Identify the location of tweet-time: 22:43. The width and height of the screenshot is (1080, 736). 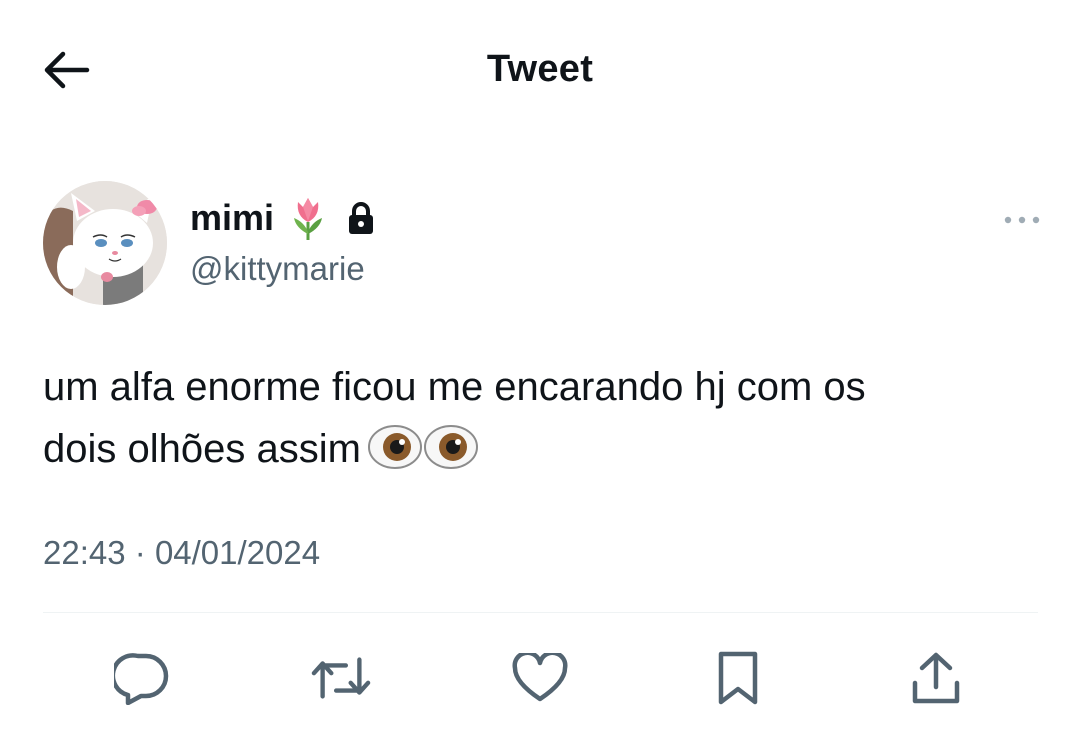
(84, 552).